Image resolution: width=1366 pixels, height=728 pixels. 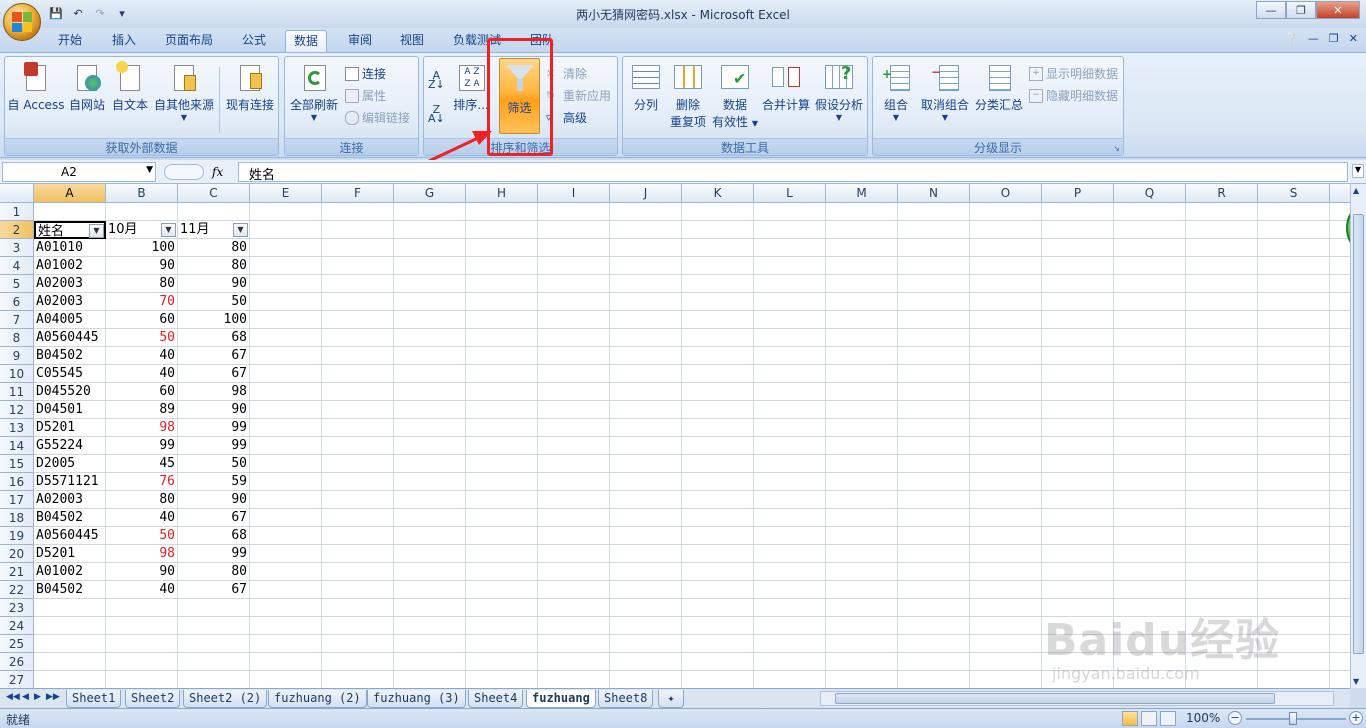 What do you see at coordinates (1271, 10) in the screenshot?
I see `minimize-button: —` at bounding box center [1271, 10].